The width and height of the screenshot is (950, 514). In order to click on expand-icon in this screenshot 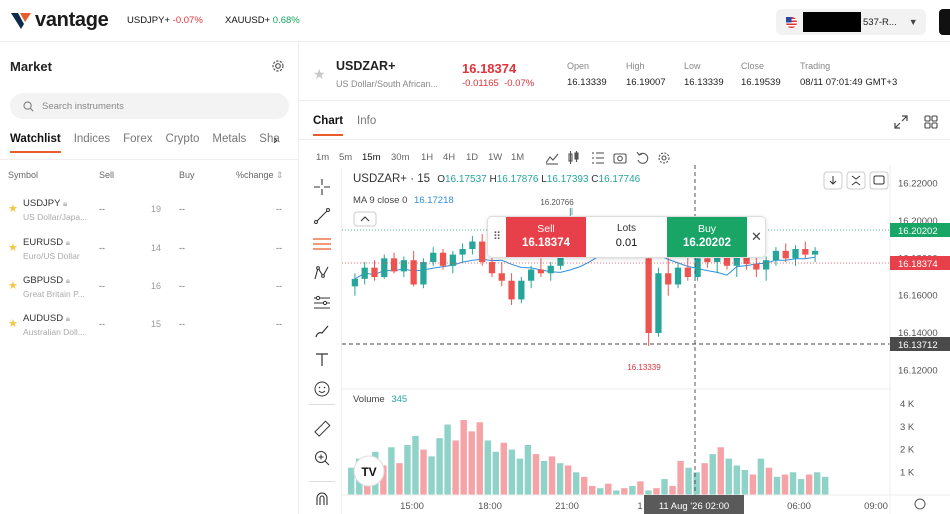, I will do `click(901, 122)`.